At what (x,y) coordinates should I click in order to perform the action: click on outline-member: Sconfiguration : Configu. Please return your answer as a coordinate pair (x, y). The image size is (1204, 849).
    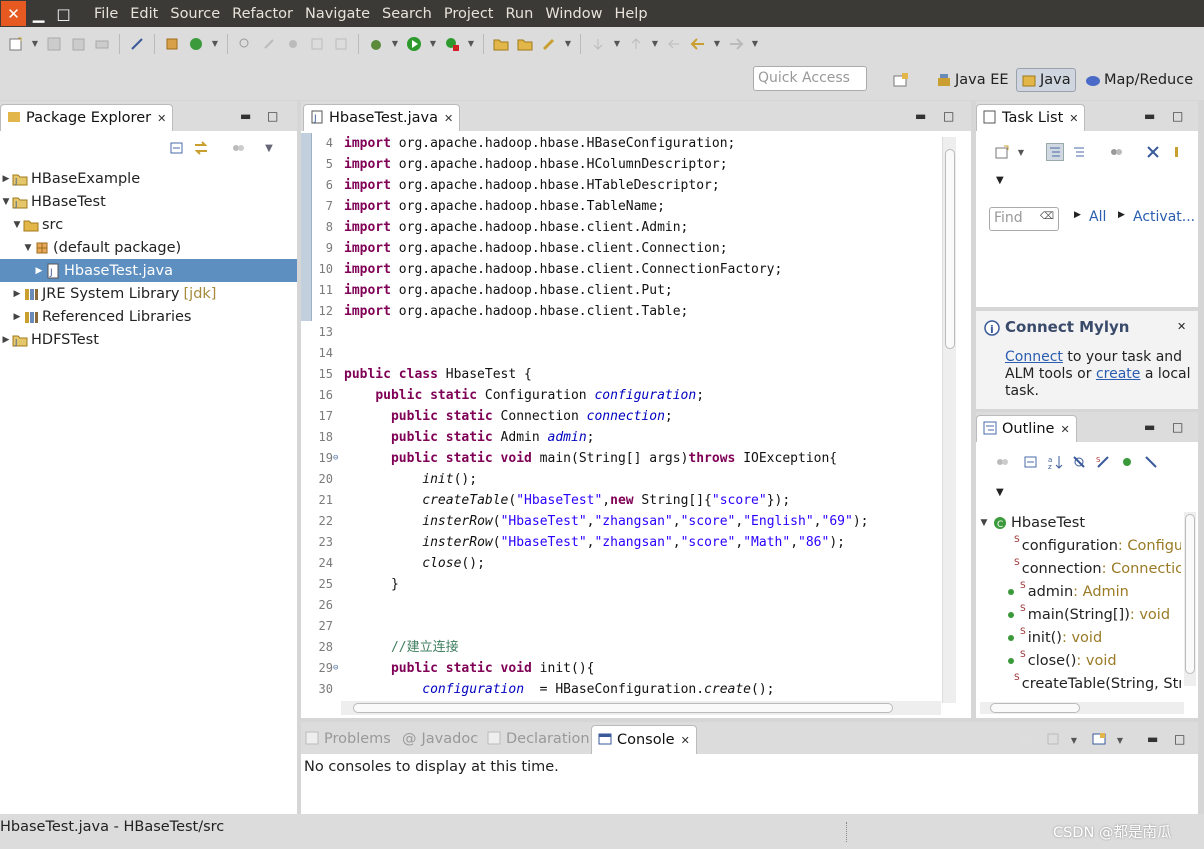
    Looking at the image, I should click on (1078, 545).